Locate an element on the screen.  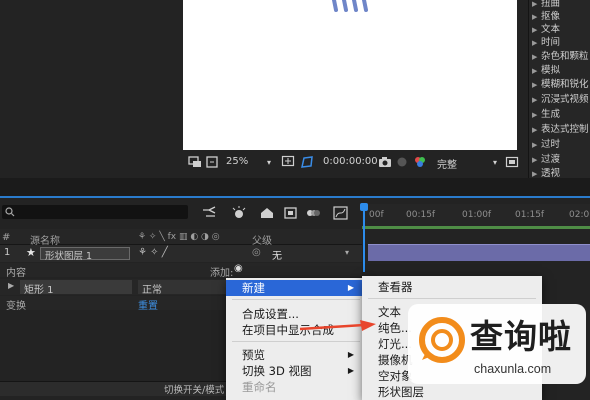
magnifier-logo-icon is located at coordinates (442, 340).